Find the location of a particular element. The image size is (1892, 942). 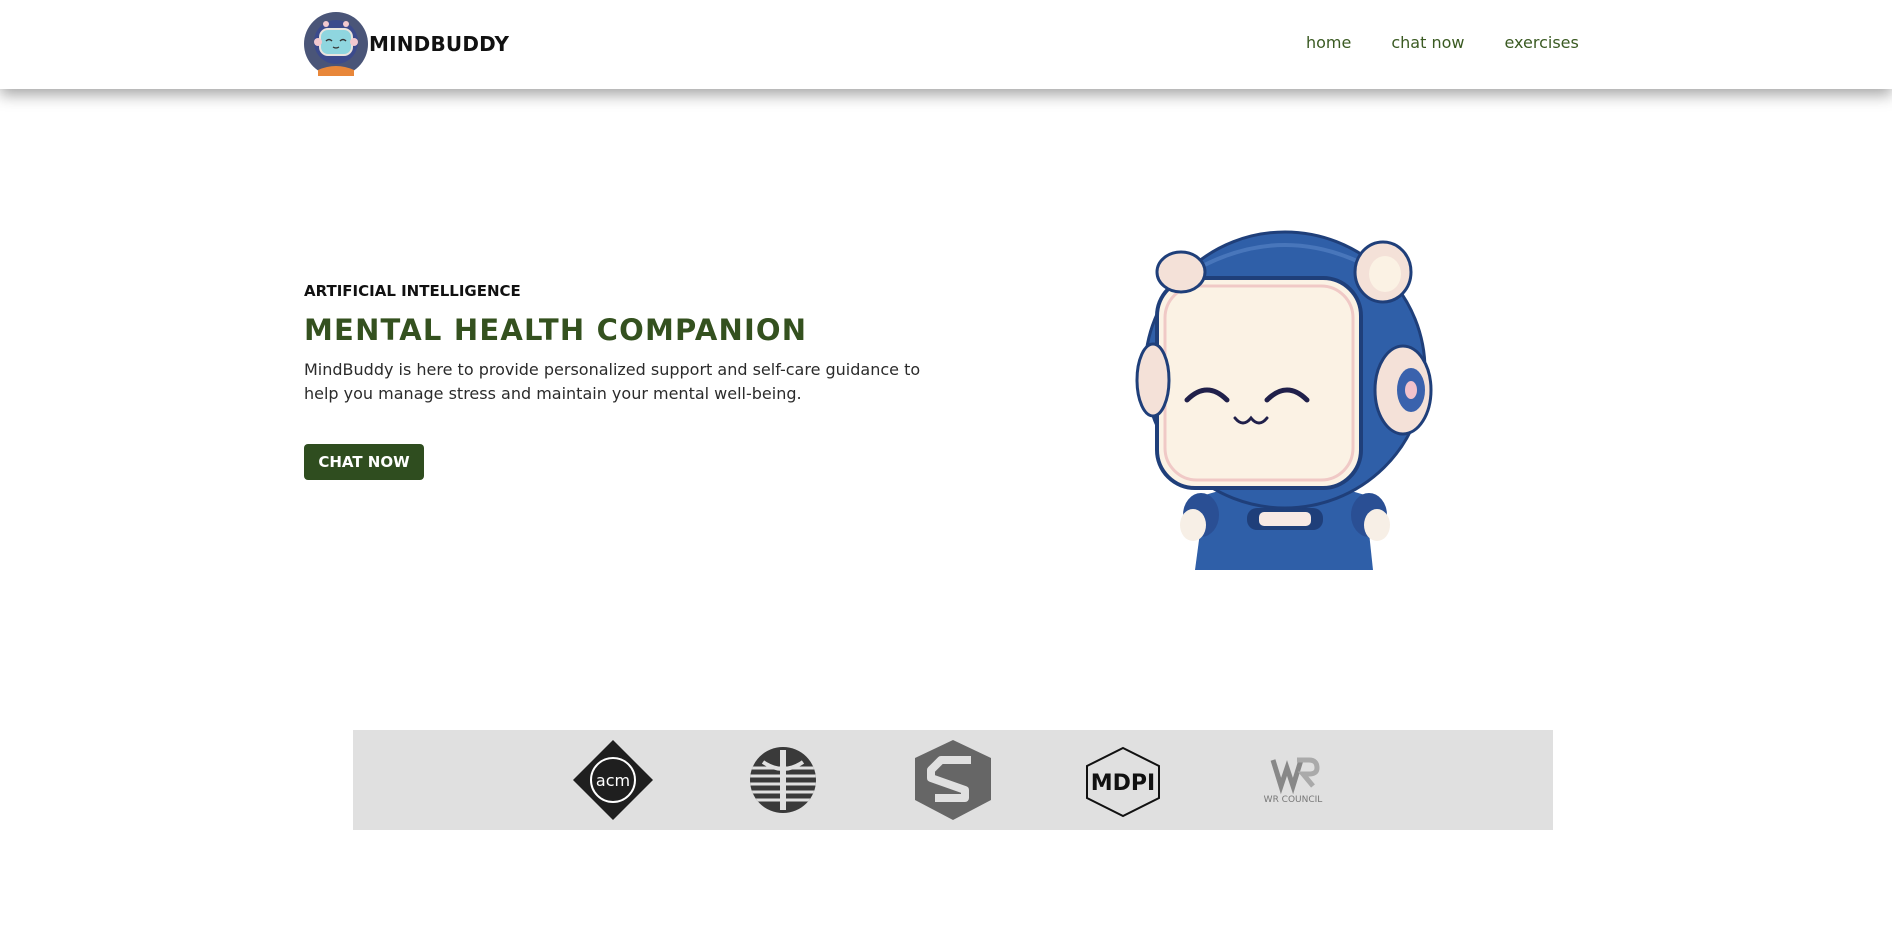

main-nav: home chat now exercises is located at coordinates (1462, 42).